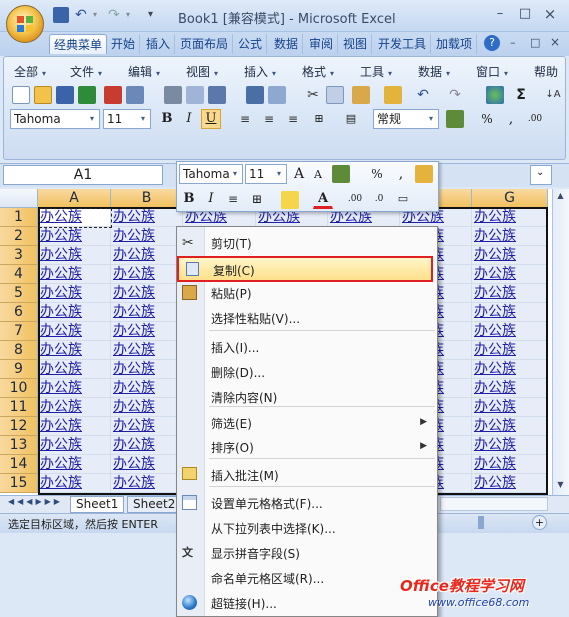  Describe the element at coordinates (455, 95) in the screenshot. I see `redo-toolbar-icon: ↷` at that location.